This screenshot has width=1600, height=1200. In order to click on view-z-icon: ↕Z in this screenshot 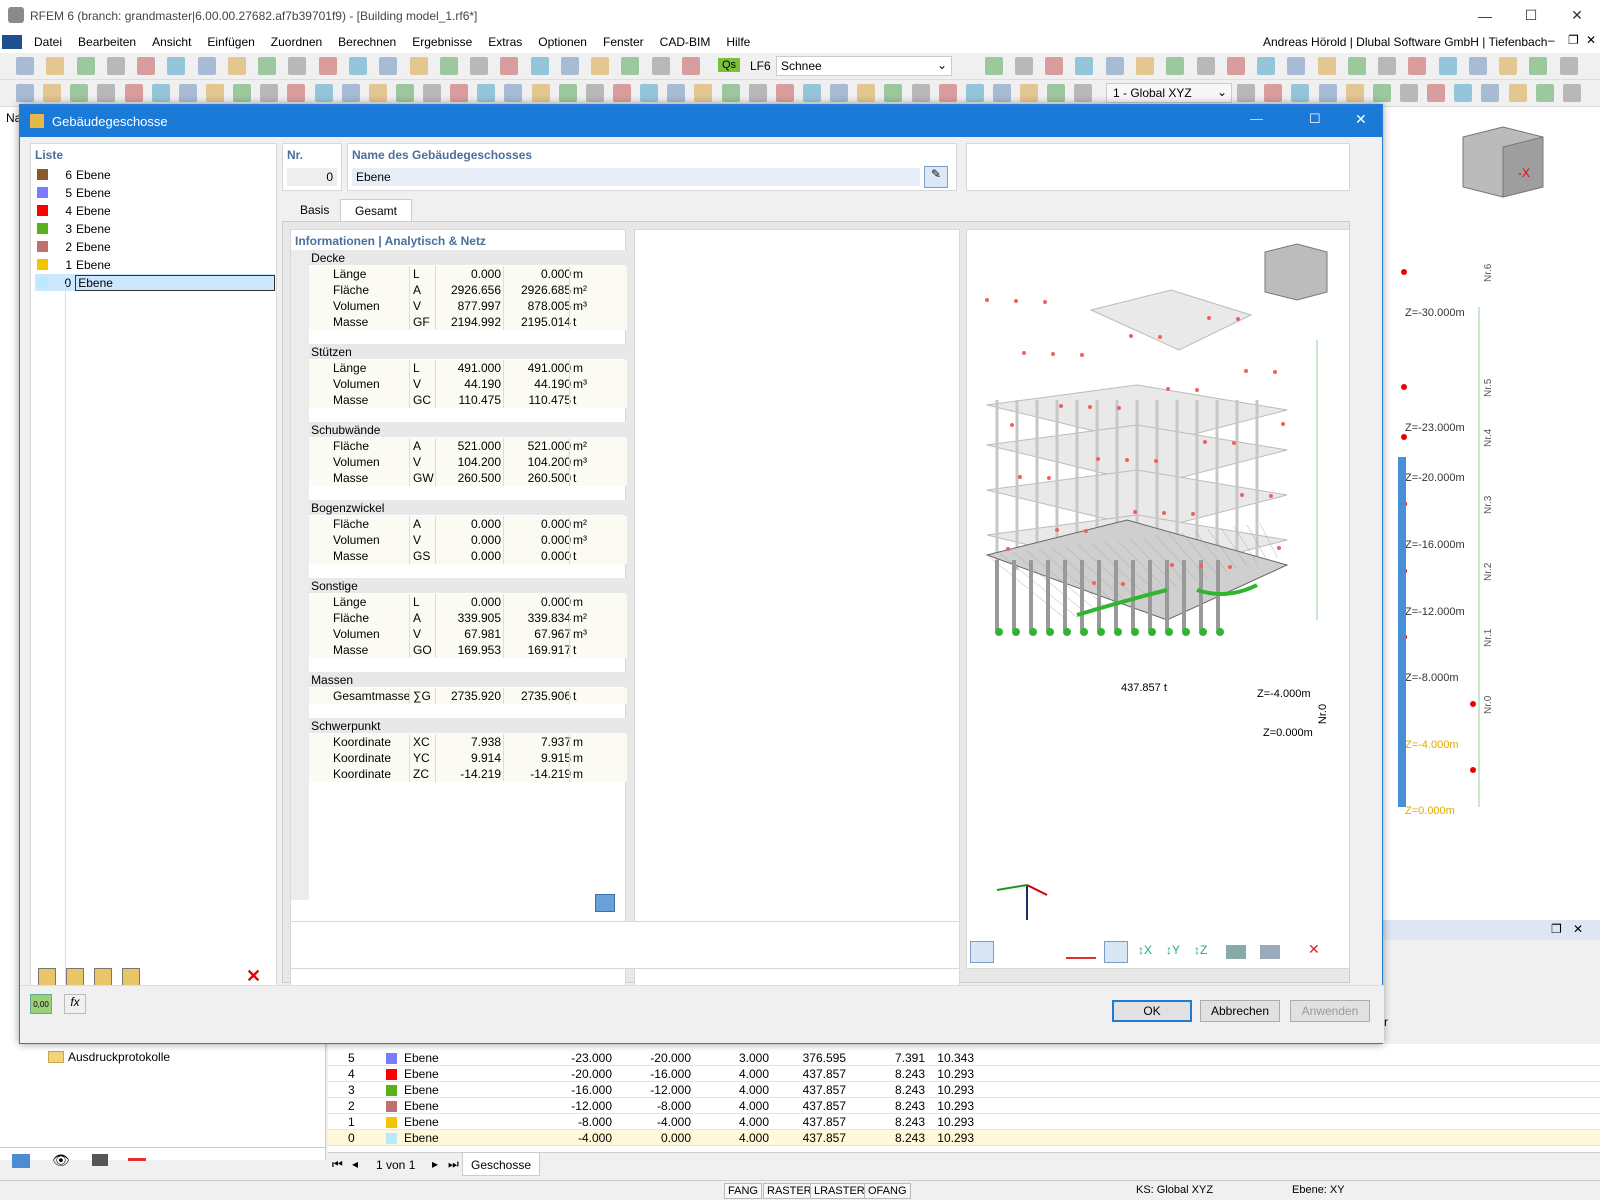, I will do `click(1200, 950)`.